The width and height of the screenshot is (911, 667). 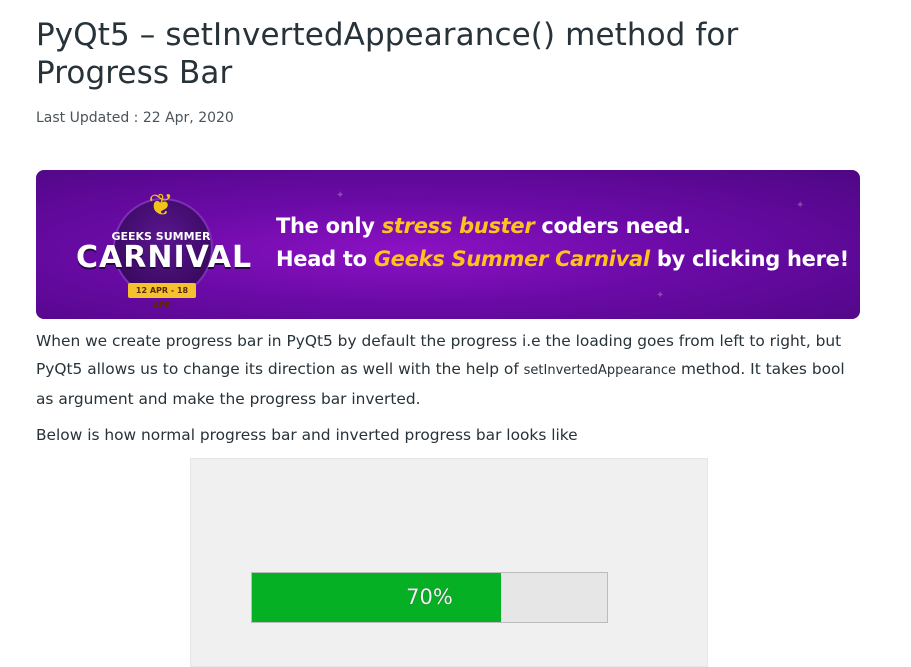 What do you see at coordinates (511, 259) in the screenshot?
I see `banner-highlight-2: Geeks Summer Carnival` at bounding box center [511, 259].